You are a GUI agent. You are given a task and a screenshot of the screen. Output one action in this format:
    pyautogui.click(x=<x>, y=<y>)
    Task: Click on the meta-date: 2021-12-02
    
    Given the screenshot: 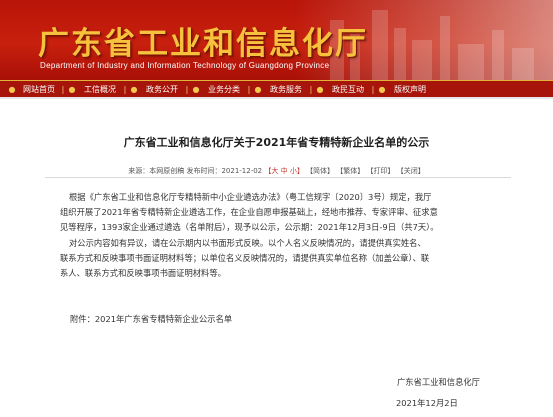 What is the action you would take?
    pyautogui.click(x=242, y=171)
    